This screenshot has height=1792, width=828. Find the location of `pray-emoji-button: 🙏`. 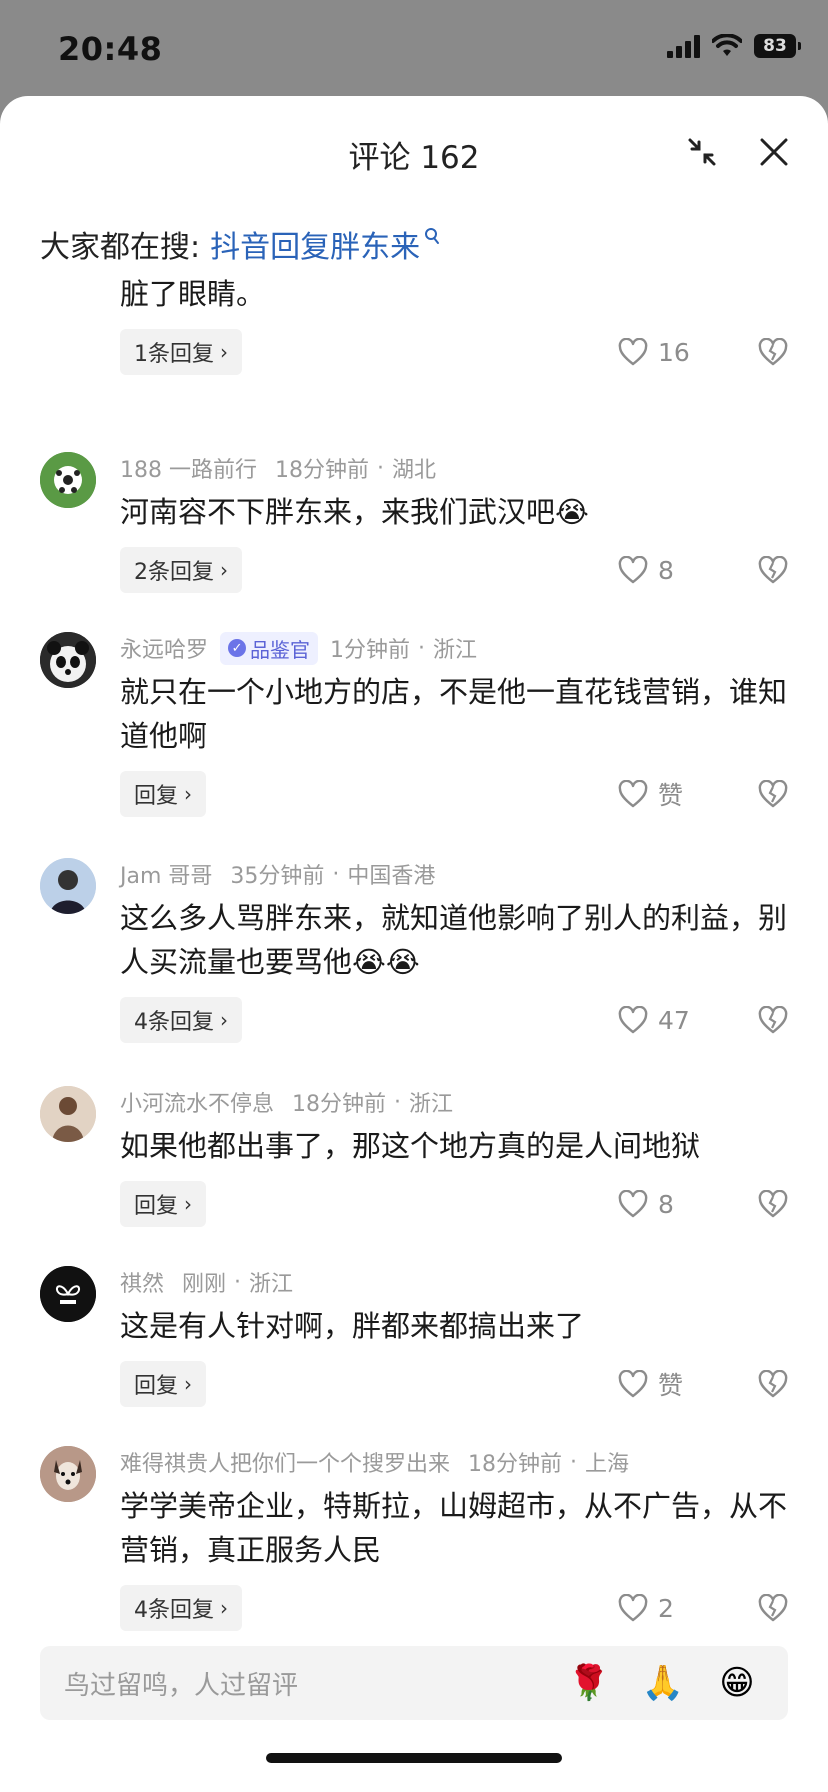

pray-emoji-button: 🙏 is located at coordinates (663, 1683).